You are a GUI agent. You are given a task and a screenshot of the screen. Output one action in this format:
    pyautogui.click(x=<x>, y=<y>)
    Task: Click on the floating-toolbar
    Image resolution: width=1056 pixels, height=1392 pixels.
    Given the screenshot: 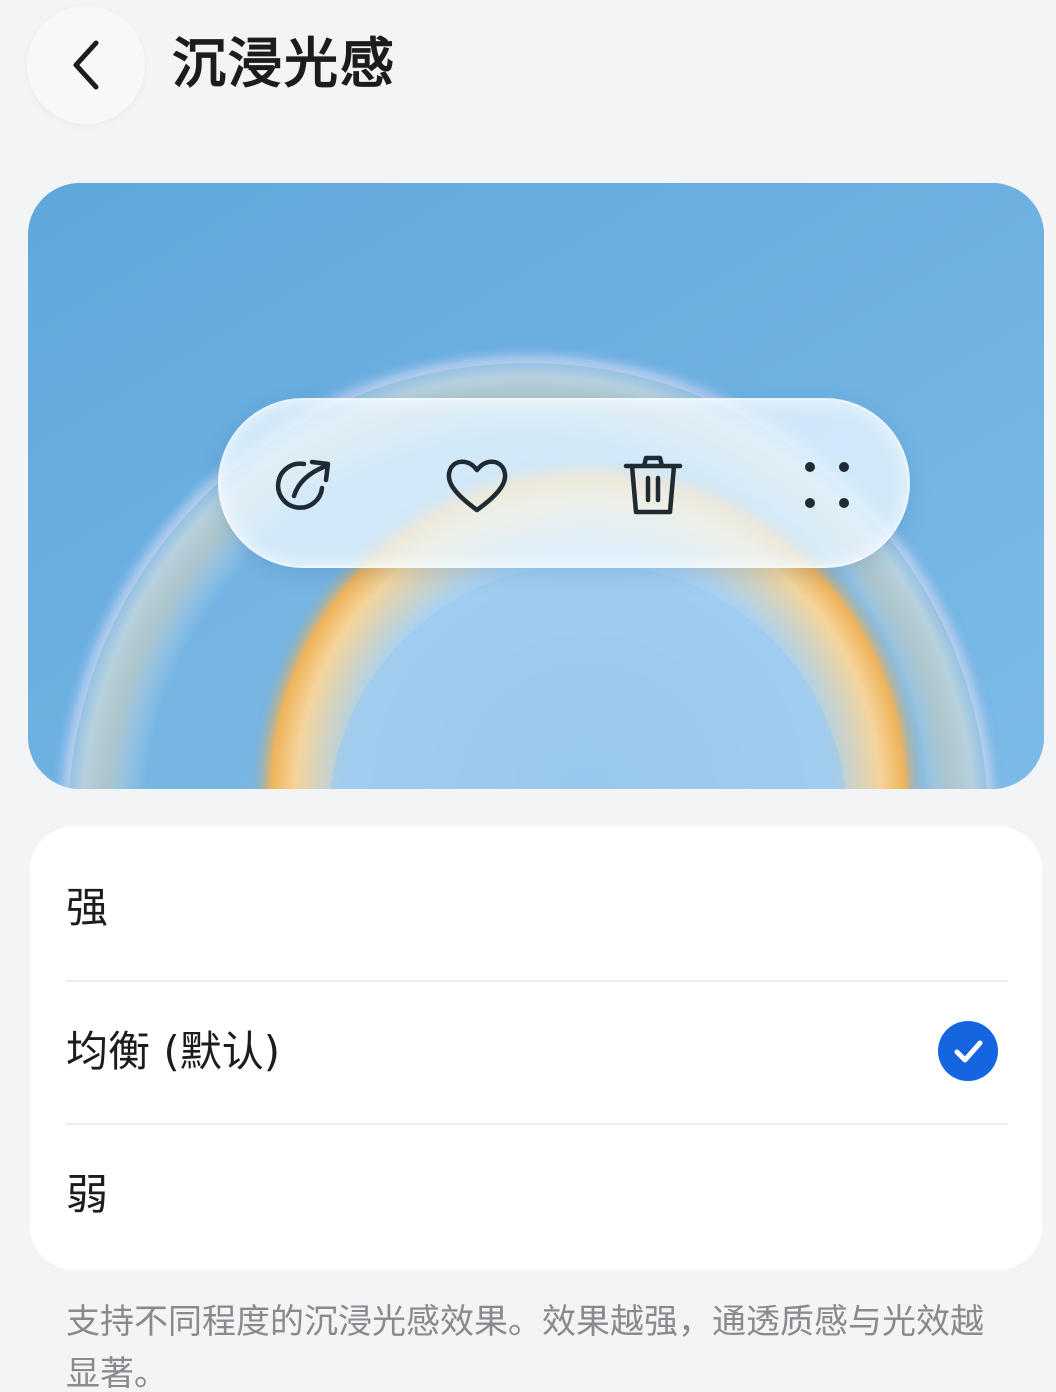 What is the action you would take?
    pyautogui.click(x=564, y=483)
    